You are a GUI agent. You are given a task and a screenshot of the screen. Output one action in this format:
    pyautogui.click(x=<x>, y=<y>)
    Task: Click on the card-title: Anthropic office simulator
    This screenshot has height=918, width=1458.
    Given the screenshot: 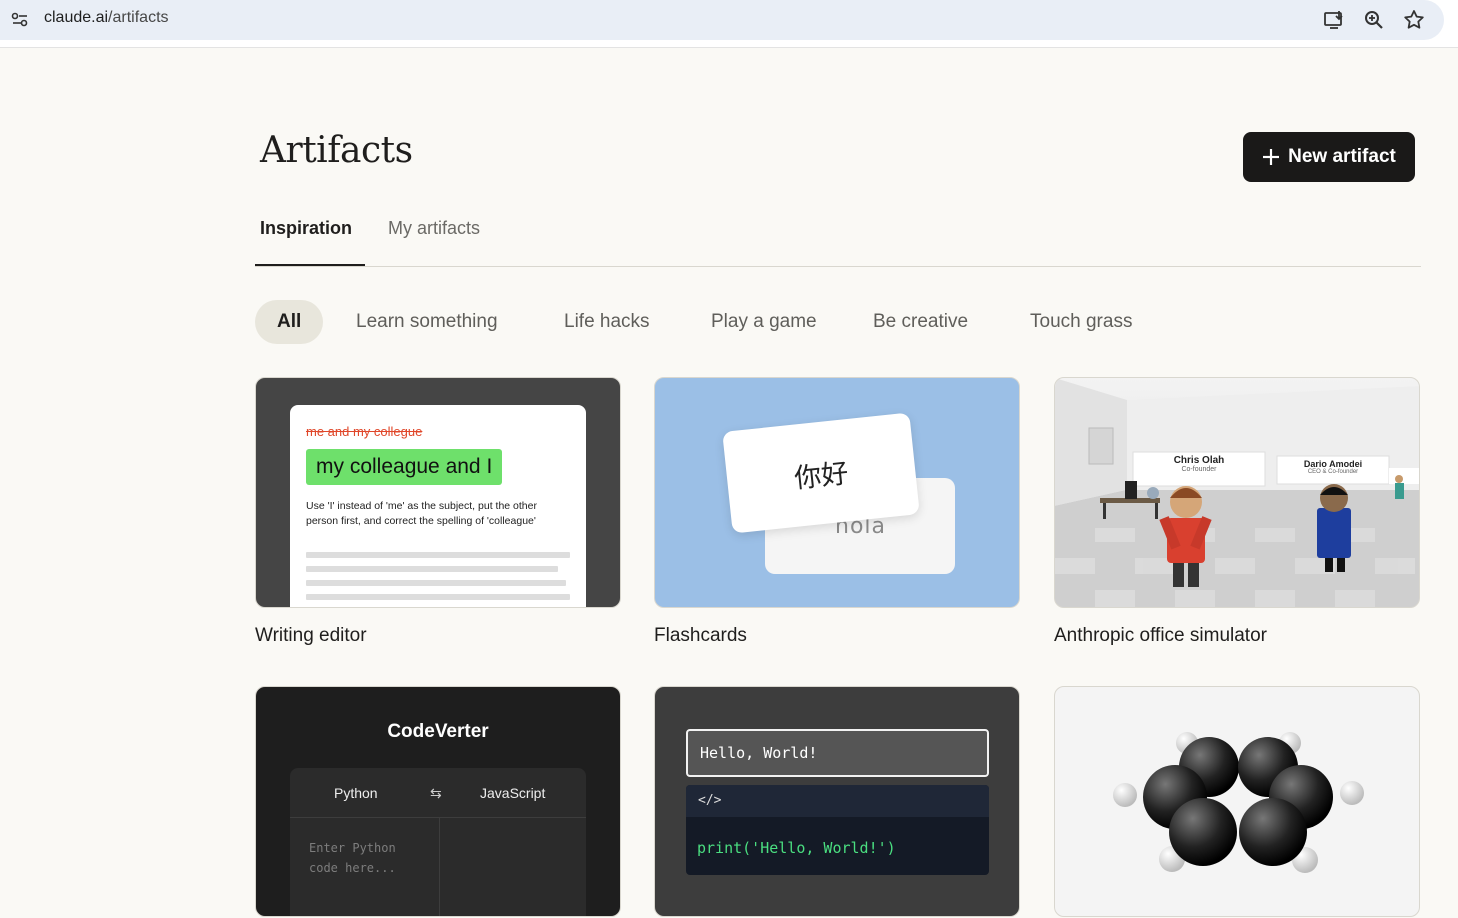 What is the action you would take?
    pyautogui.click(x=1160, y=635)
    